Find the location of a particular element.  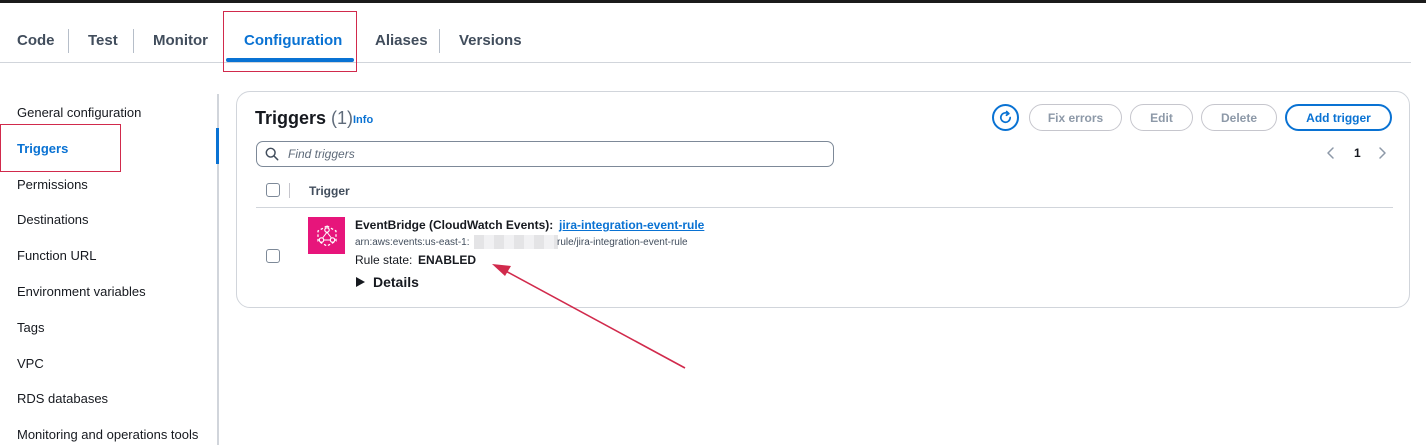

search-field is located at coordinates (545, 154).